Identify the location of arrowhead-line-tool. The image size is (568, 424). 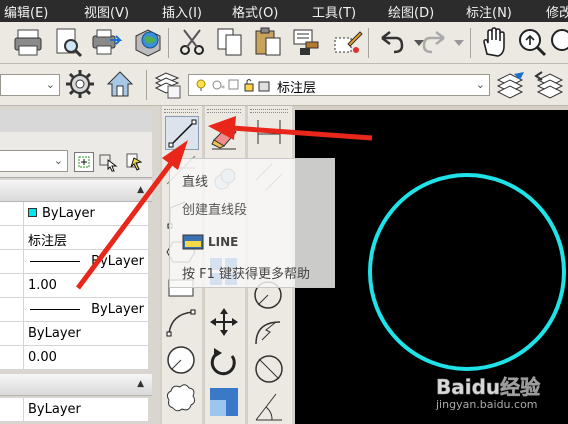
(175, 155).